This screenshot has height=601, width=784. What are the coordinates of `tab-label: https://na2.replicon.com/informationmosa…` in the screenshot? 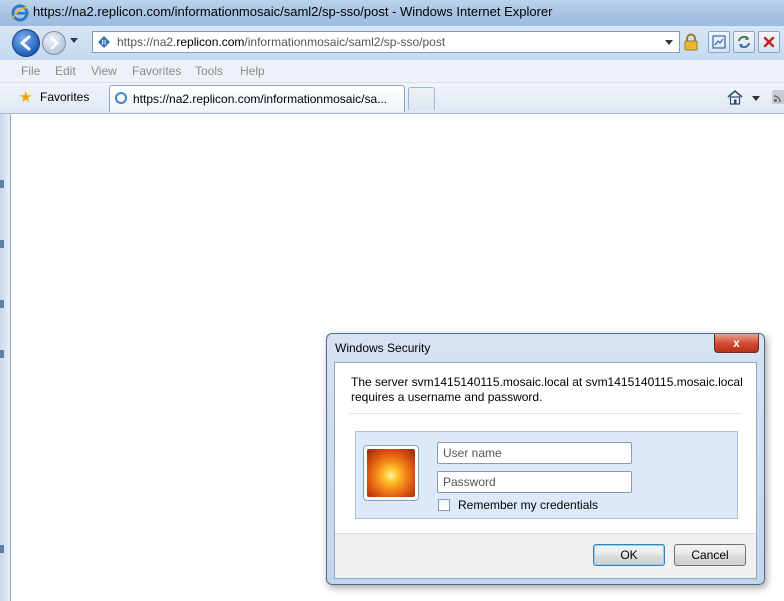 It's located at (260, 99).